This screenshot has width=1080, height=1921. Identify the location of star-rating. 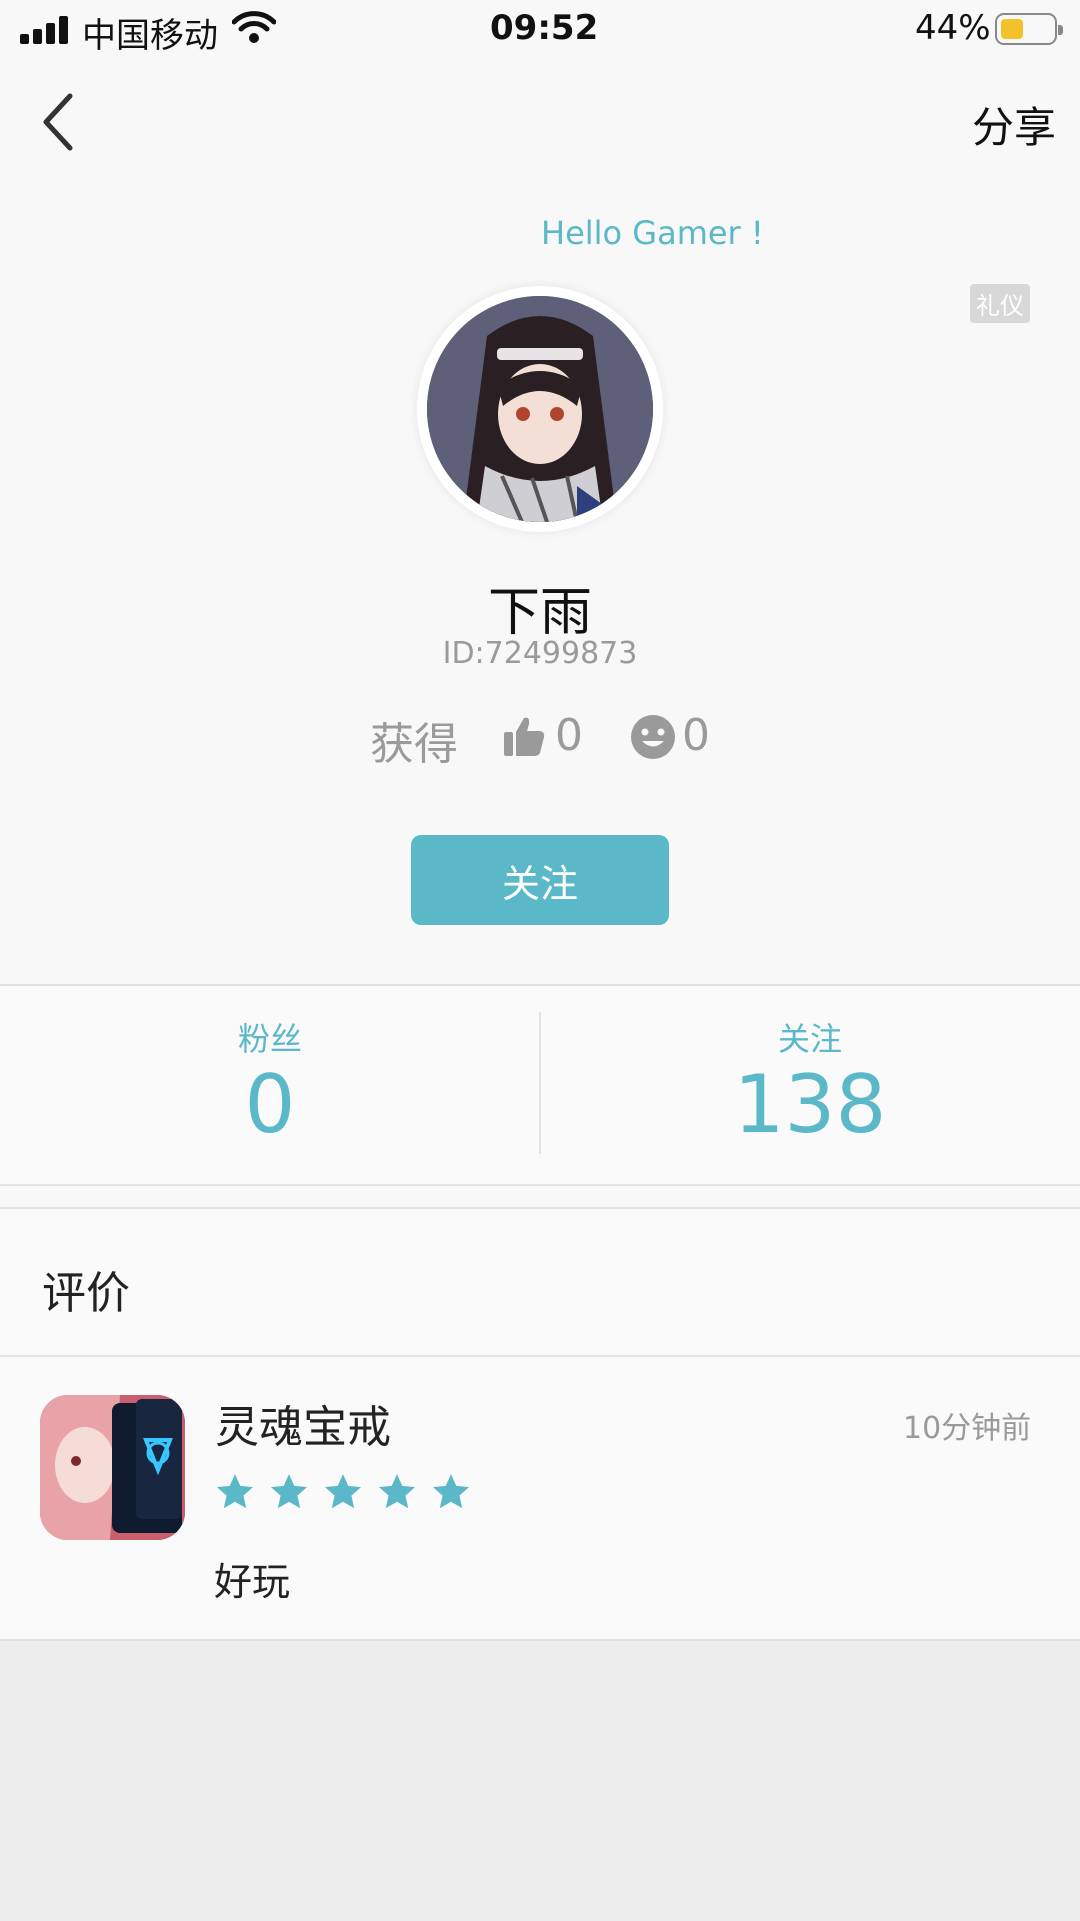
(344, 1493).